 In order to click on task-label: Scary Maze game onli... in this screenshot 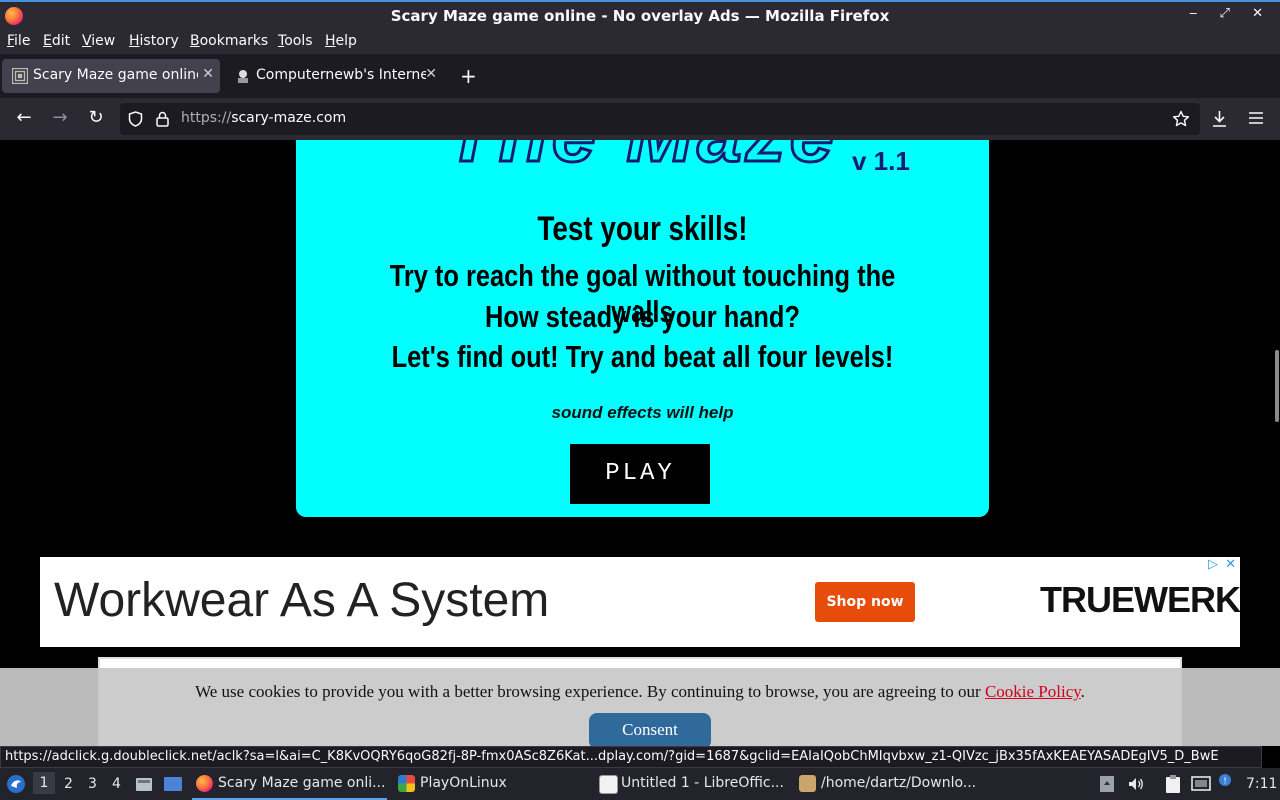, I will do `click(302, 783)`.